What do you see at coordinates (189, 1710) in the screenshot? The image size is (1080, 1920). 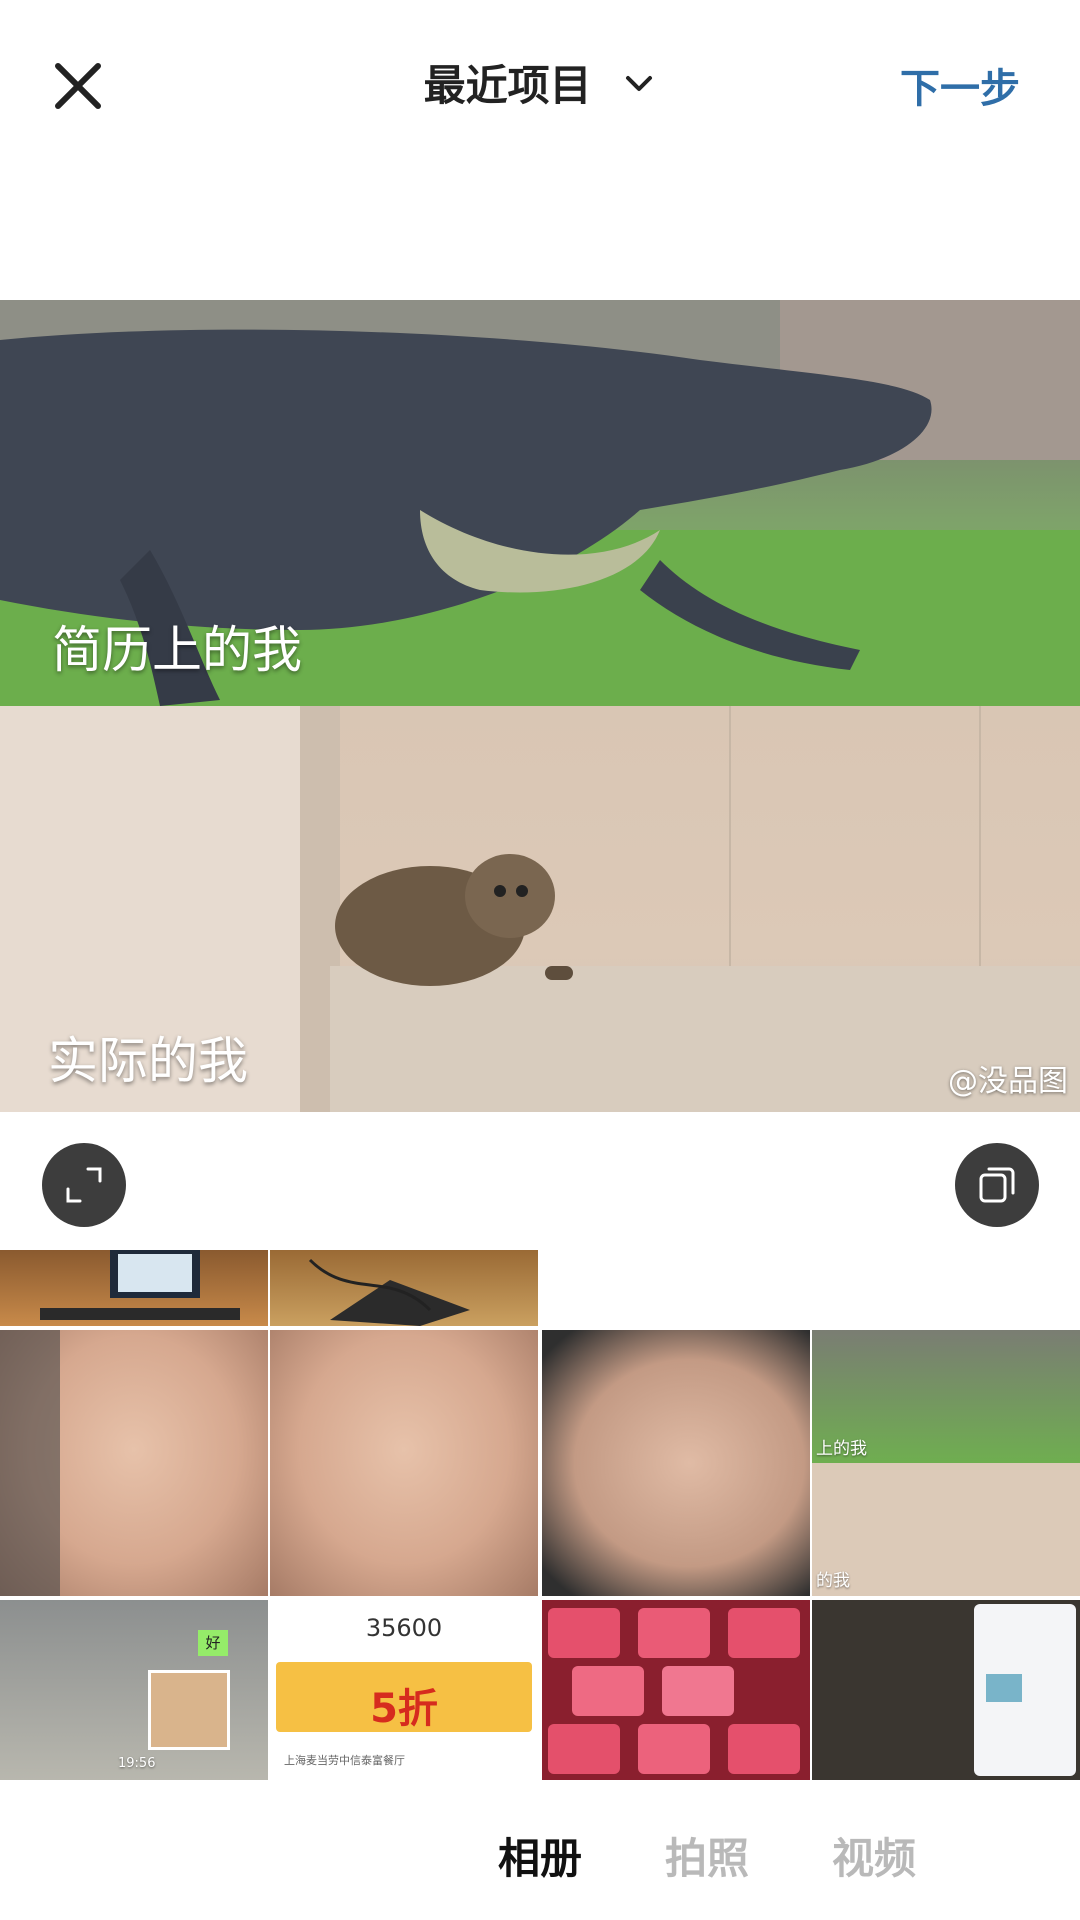 I see `chat-sticker-image` at bounding box center [189, 1710].